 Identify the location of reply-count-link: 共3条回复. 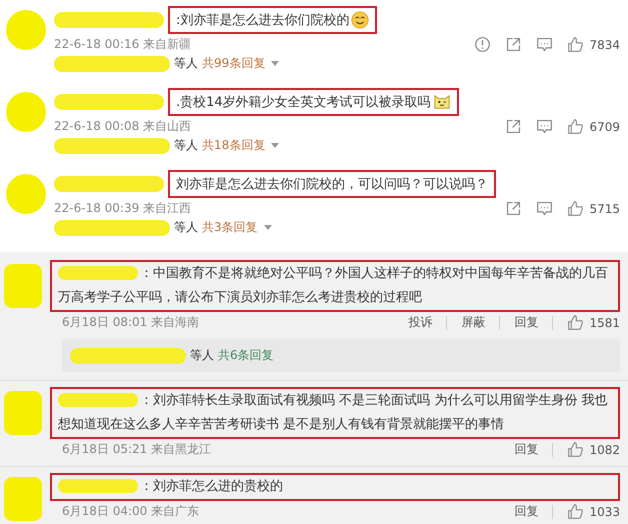
(237, 227).